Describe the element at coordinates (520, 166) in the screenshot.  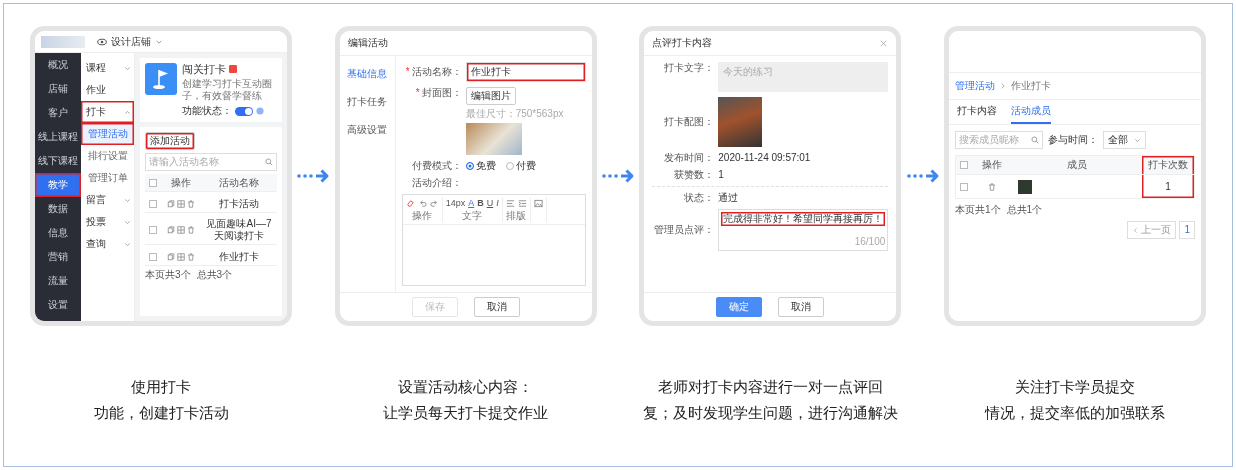
I see `radio-option: 付费` at that location.